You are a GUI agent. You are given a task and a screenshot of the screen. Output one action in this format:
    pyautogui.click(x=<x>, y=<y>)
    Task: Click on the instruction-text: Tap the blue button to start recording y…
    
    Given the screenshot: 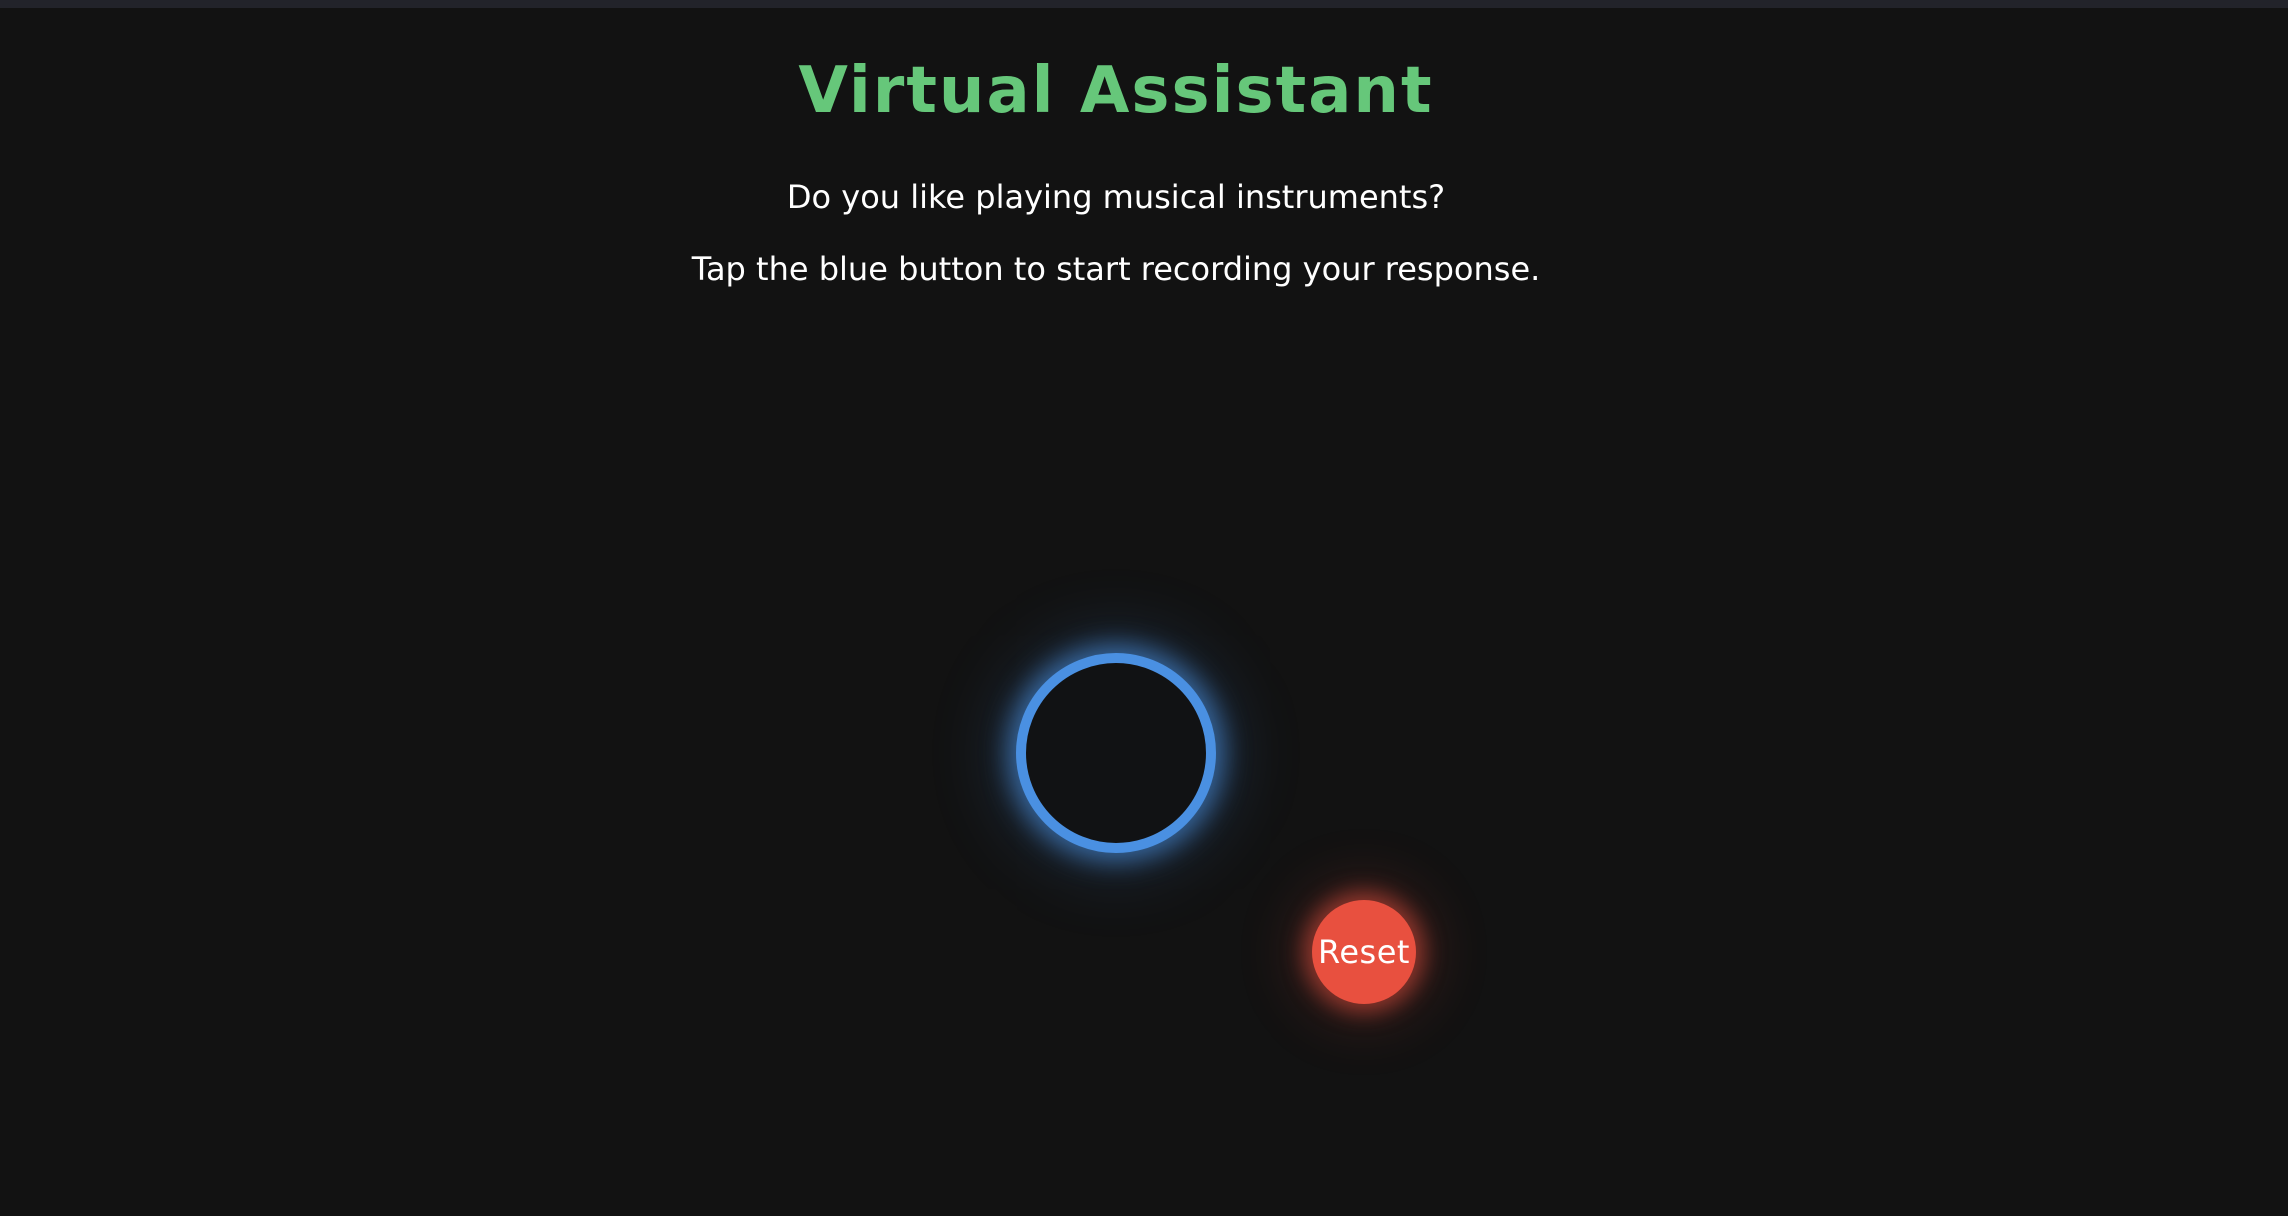 What is the action you would take?
    pyautogui.click(x=1116, y=269)
    